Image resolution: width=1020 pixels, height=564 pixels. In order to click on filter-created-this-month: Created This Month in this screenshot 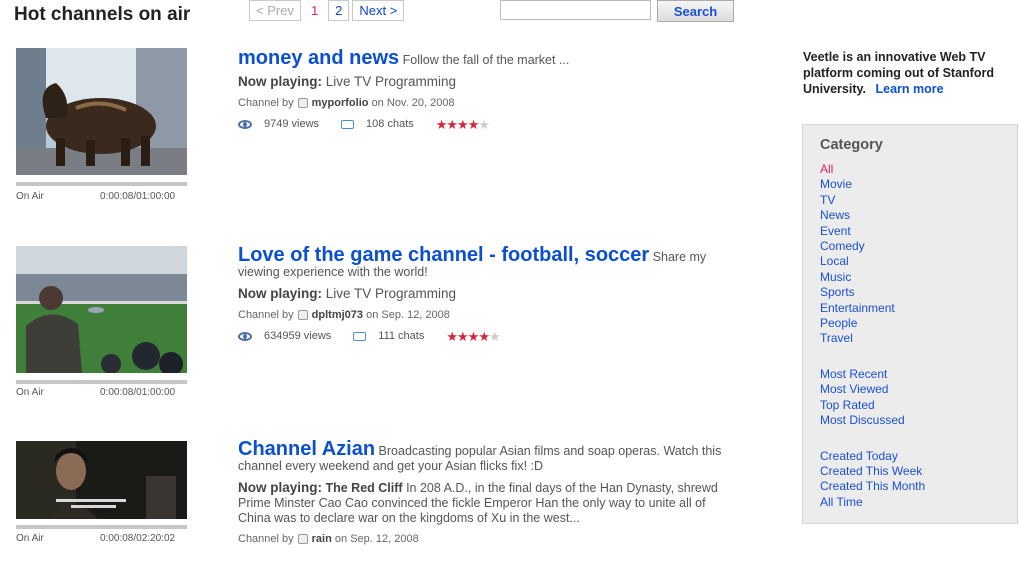, I will do `click(918, 486)`.